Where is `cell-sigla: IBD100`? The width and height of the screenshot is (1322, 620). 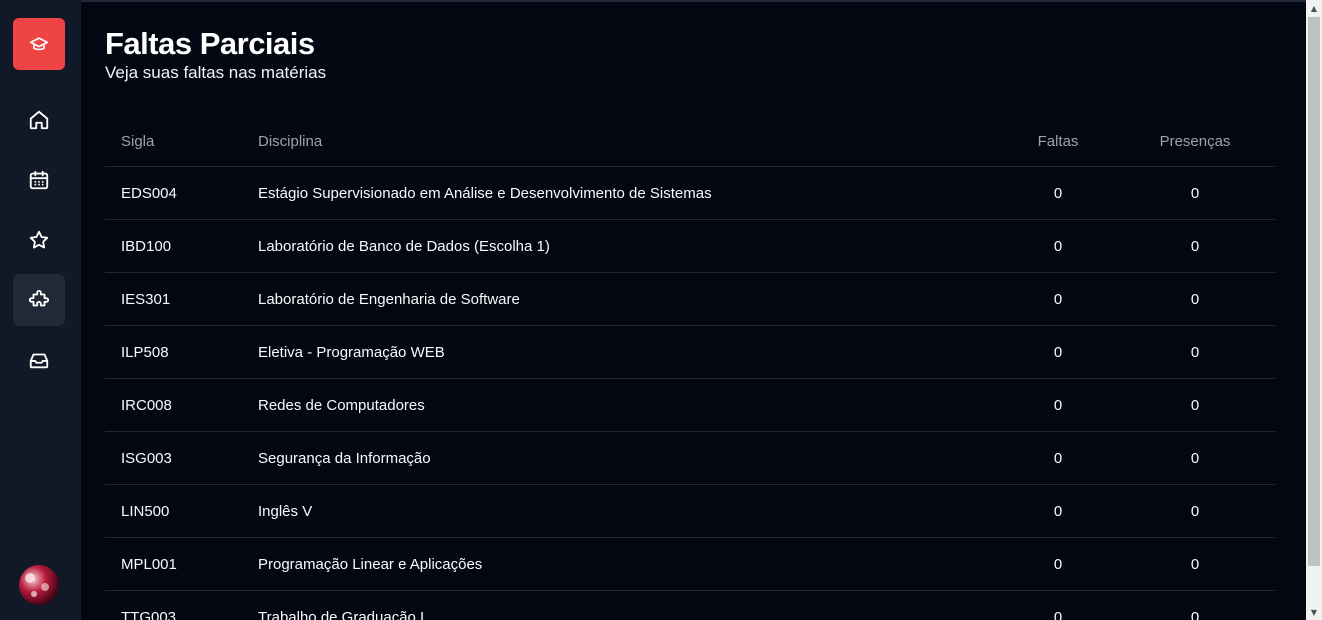 cell-sigla: IBD100 is located at coordinates (146, 246).